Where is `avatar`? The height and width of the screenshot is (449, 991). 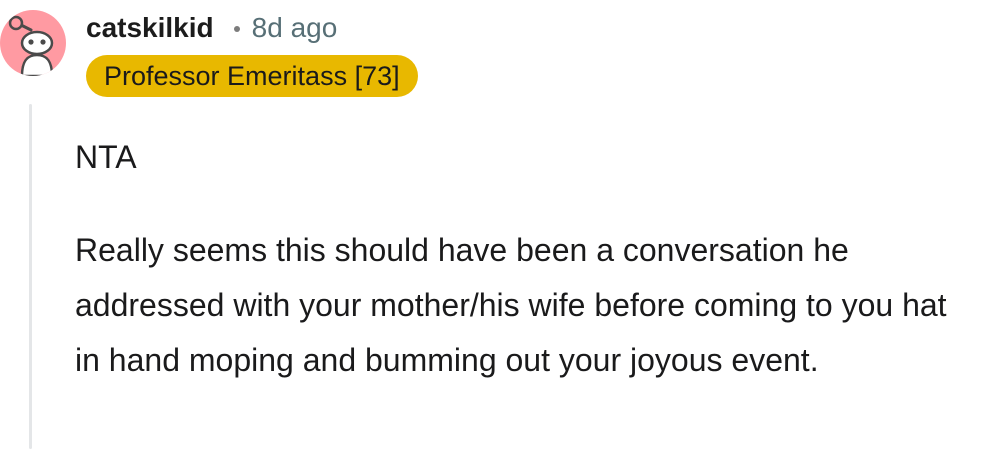 avatar is located at coordinates (33, 43).